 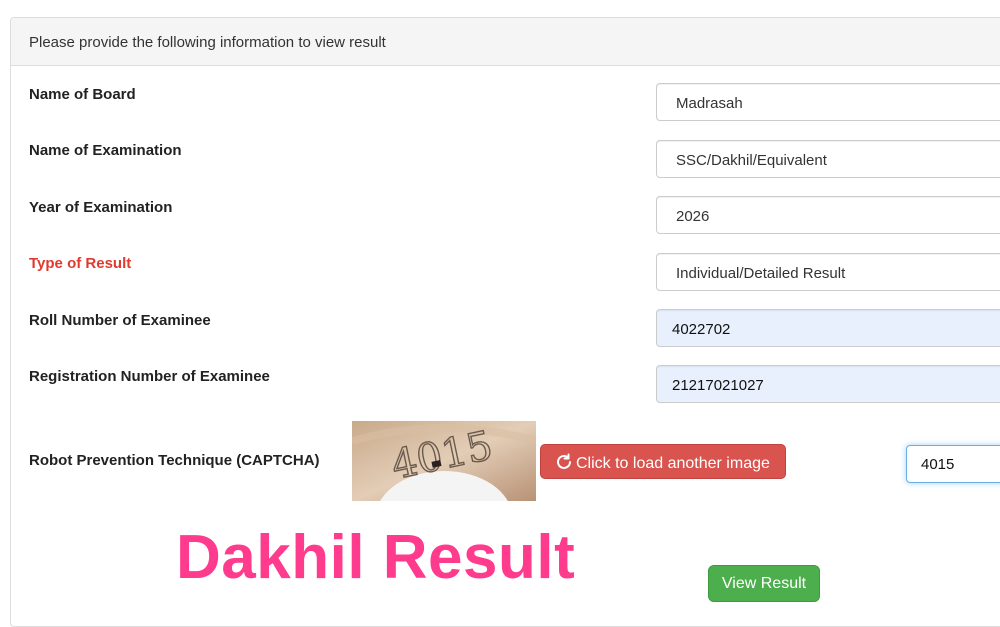 I want to click on year-select: 2026, so click(x=828, y=215).